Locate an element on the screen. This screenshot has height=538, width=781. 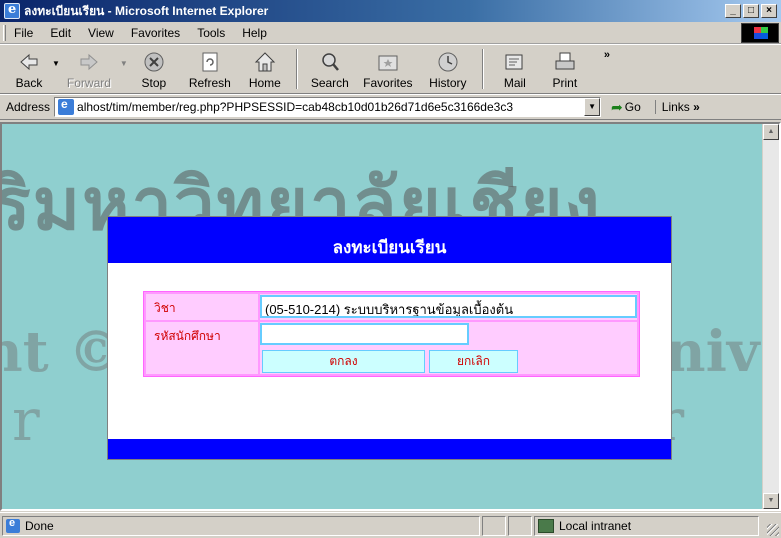
print-label: Print is located at coordinates (565, 83).